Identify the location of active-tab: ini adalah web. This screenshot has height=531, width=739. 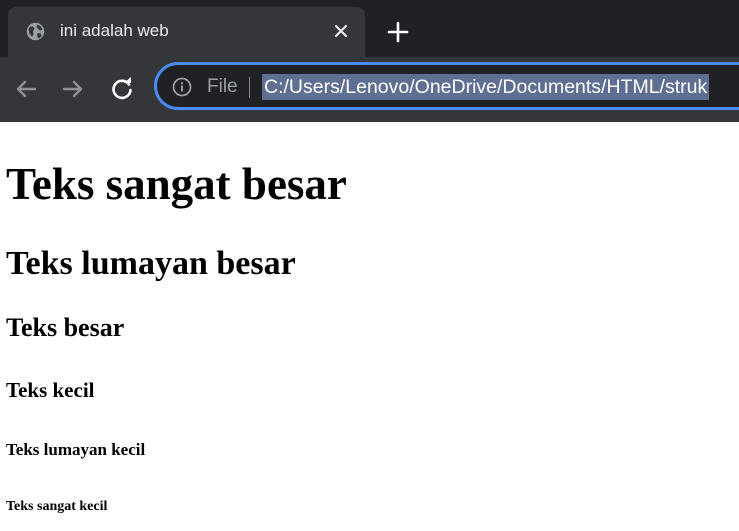
(186, 32).